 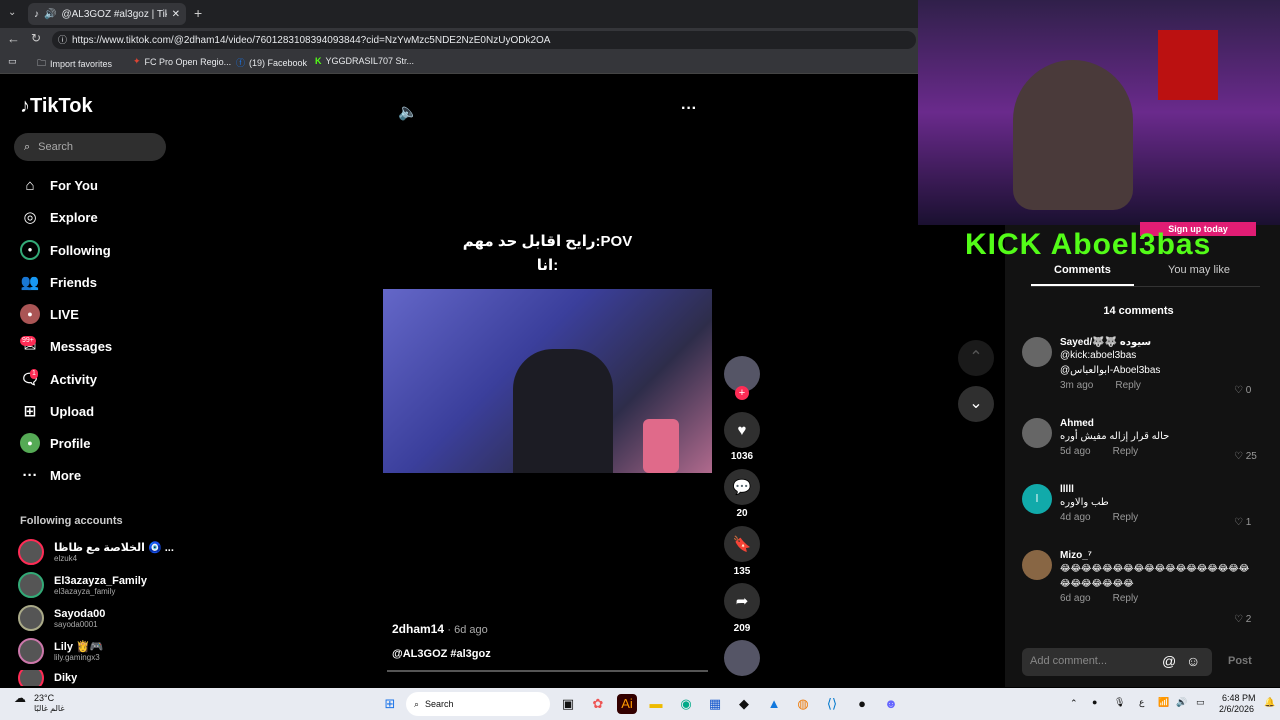 What do you see at coordinates (1239, 698) in the screenshot?
I see `clock-time: 6:48 PM` at bounding box center [1239, 698].